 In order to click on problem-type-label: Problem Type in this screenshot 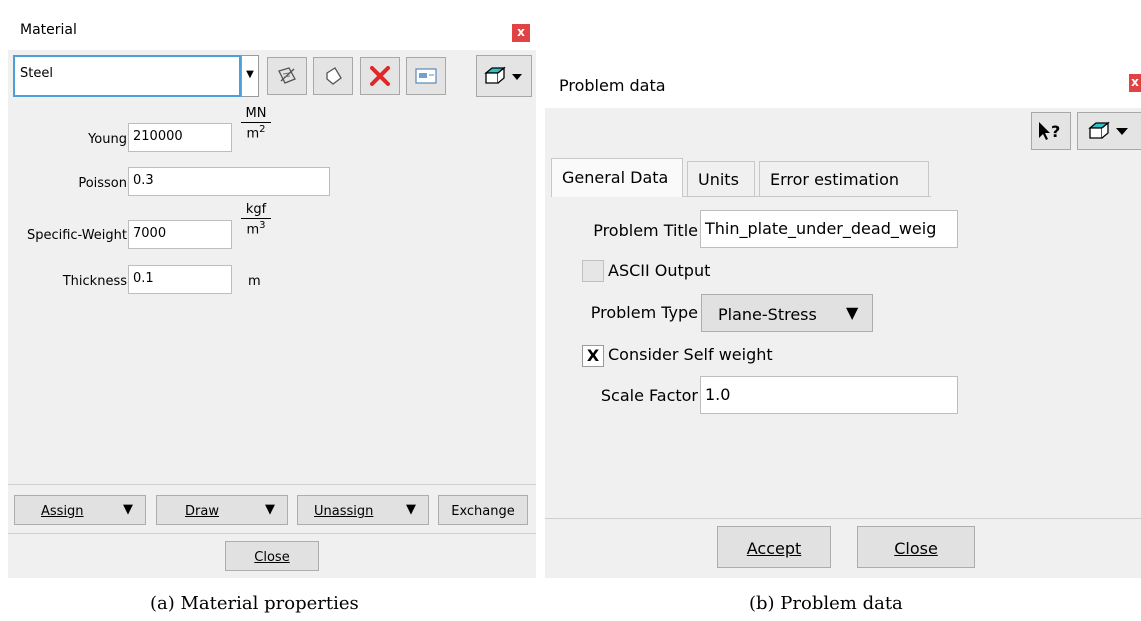, I will do `click(644, 312)`.